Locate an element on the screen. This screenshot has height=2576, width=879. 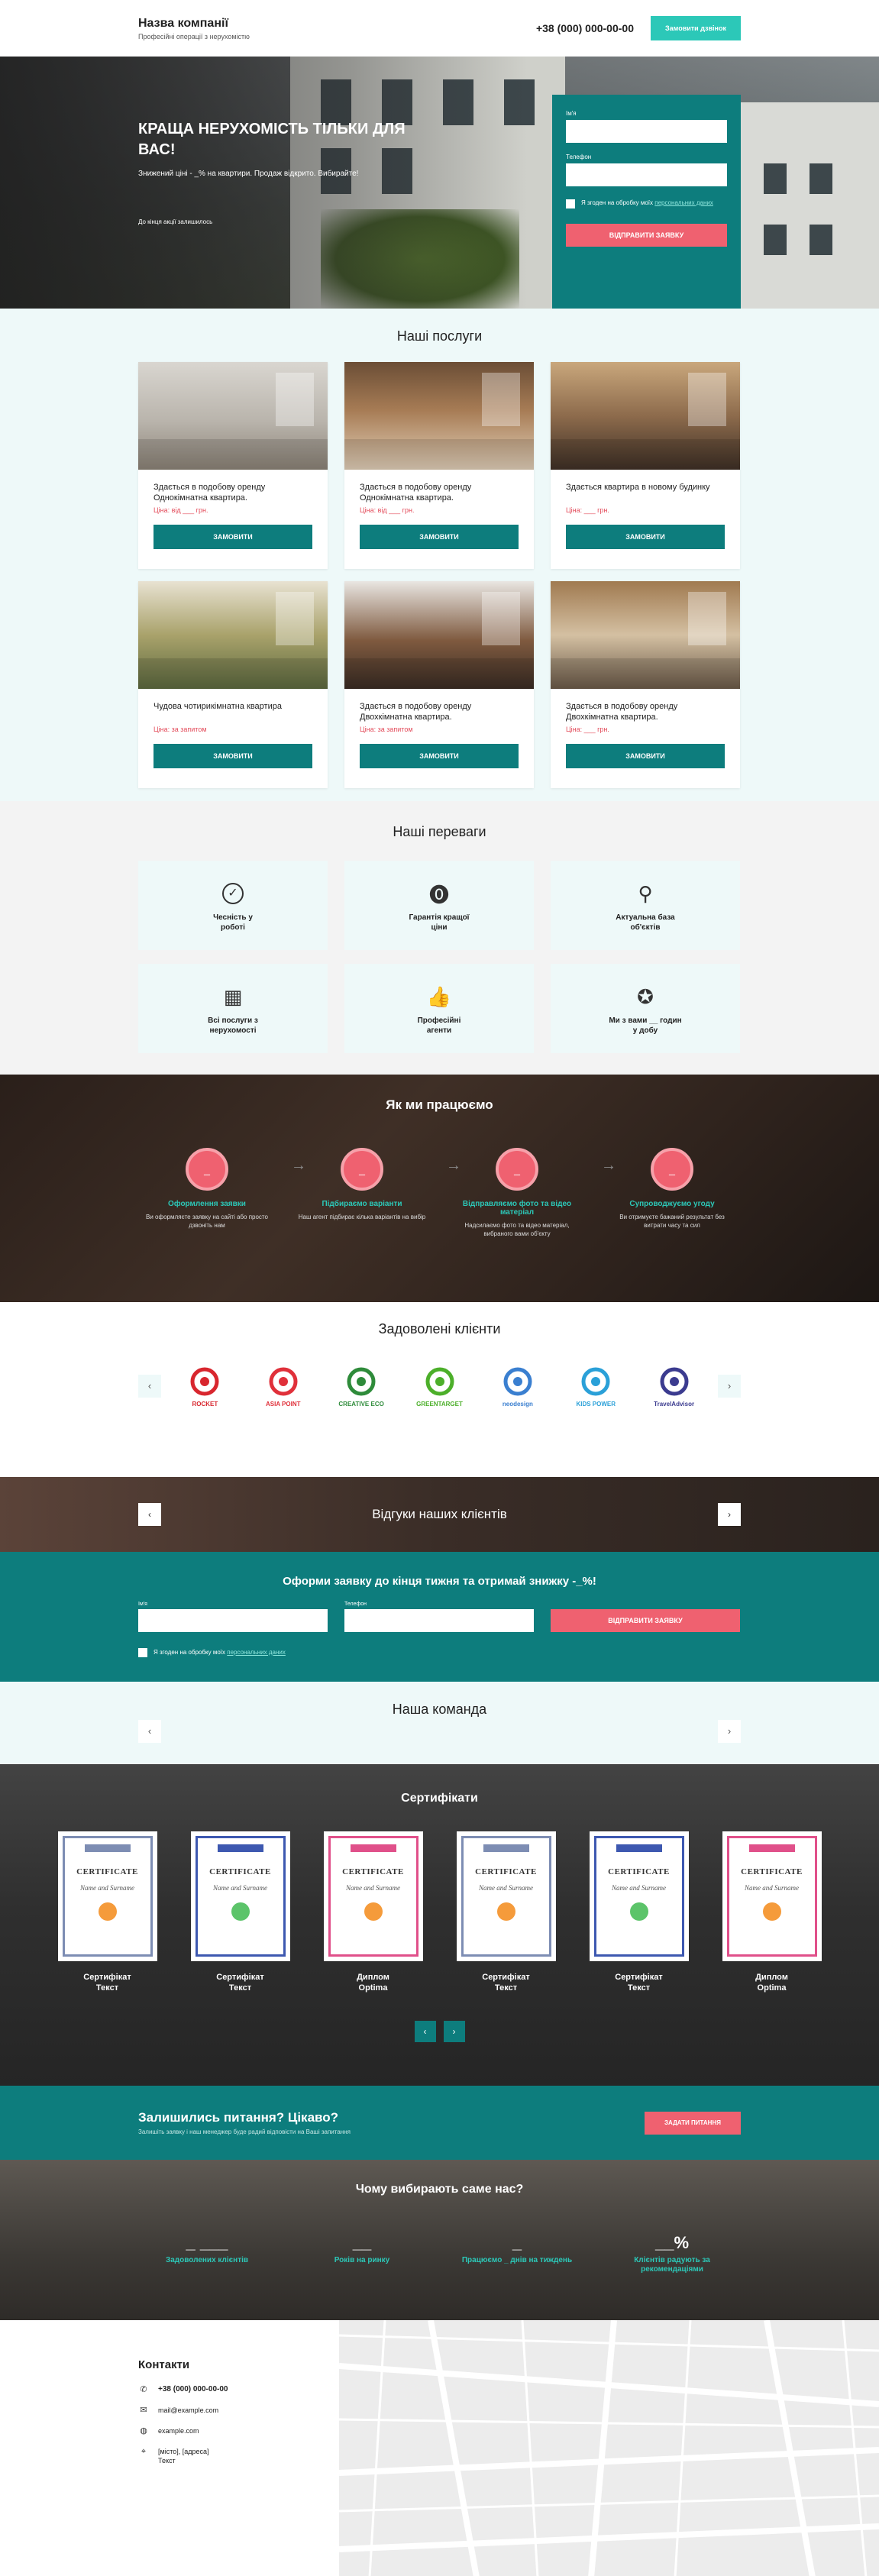
client-logo-name: ROCKET is located at coordinates (205, 1404).